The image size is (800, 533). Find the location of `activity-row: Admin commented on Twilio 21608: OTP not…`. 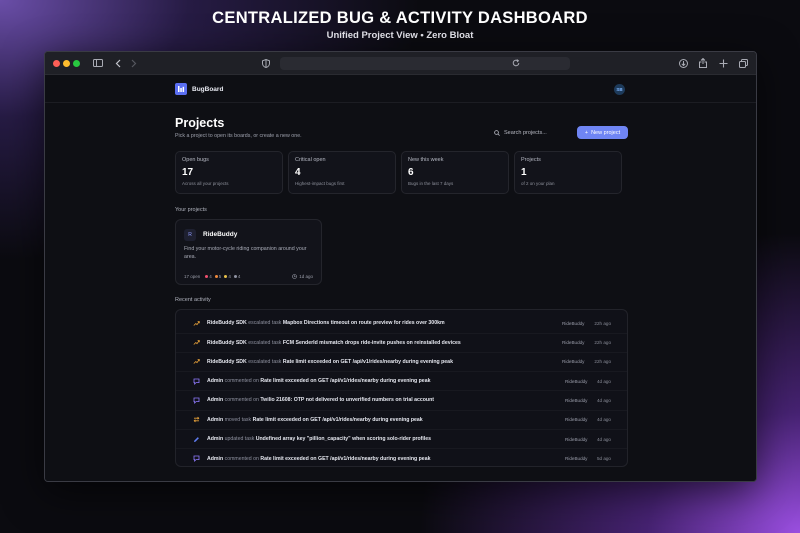

activity-row: Admin commented on Twilio 21608: OTP not… is located at coordinates (401, 401).